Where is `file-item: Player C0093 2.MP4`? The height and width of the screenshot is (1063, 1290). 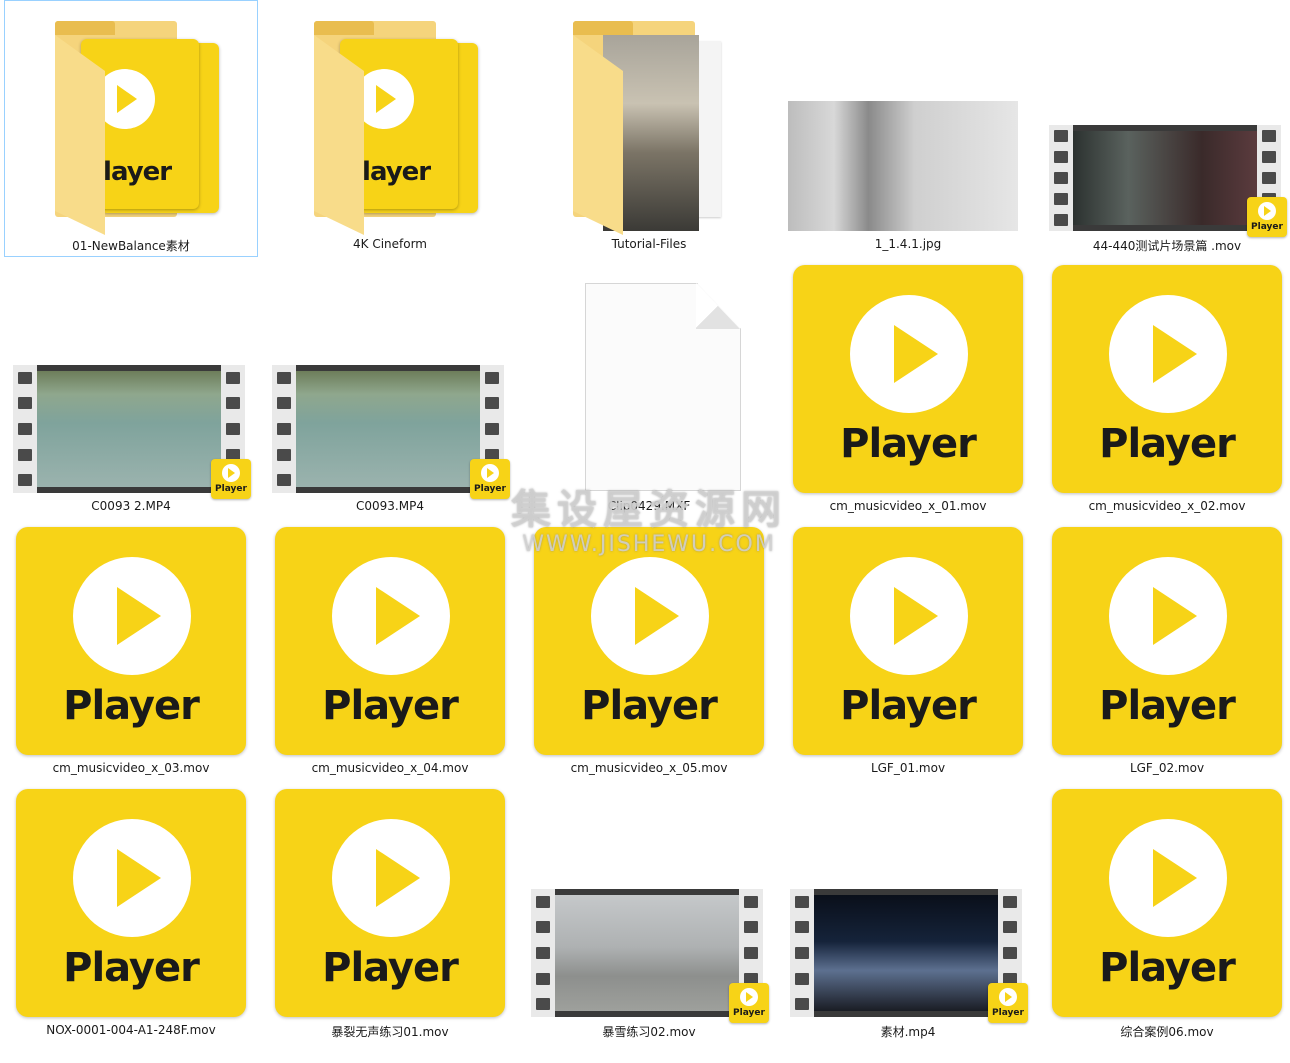 file-item: Player C0093 2.MP4 is located at coordinates (131, 390).